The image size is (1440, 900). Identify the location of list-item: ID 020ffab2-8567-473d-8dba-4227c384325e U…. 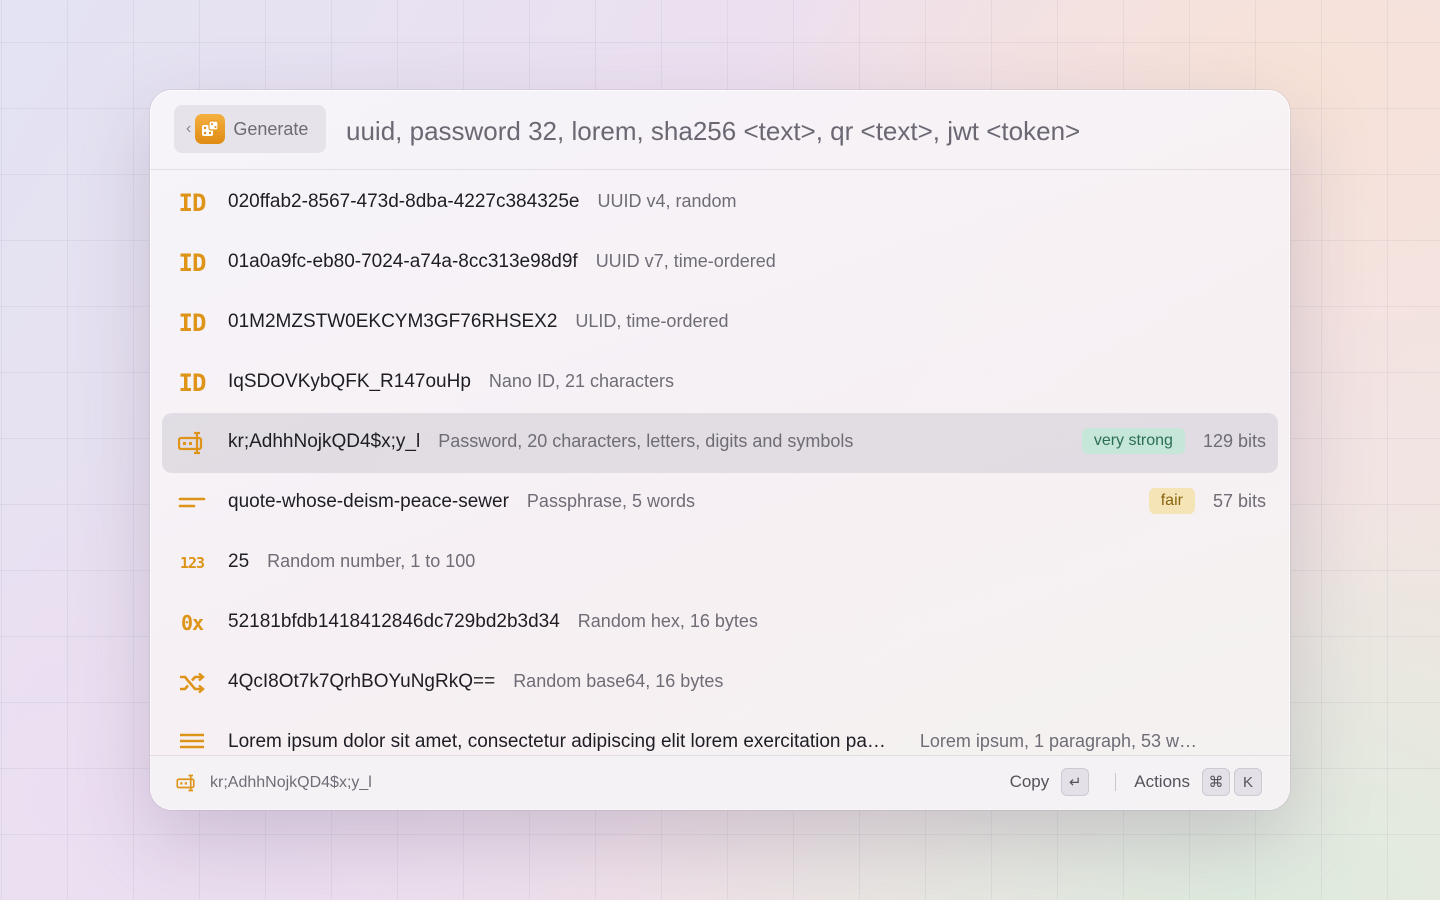
(720, 203).